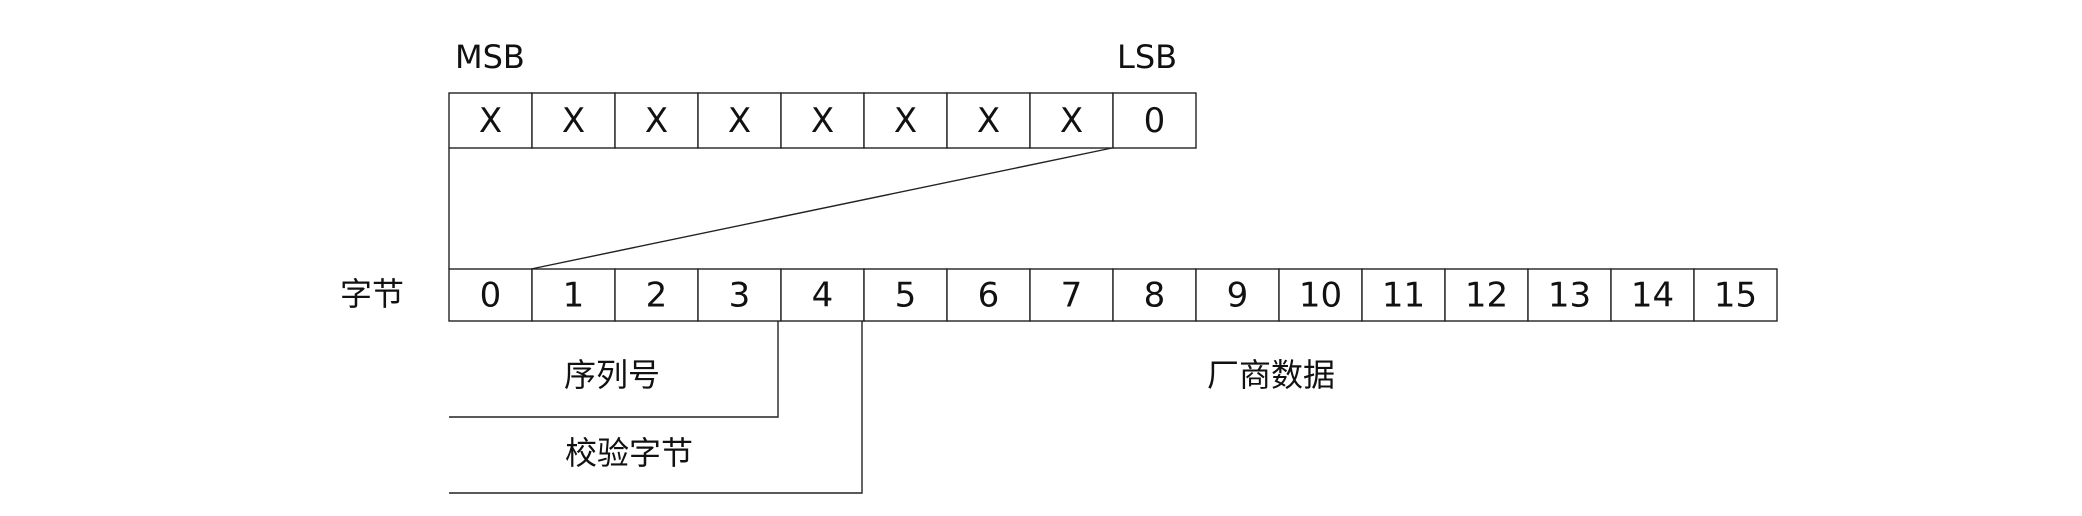 The width and height of the screenshot is (2082, 516). What do you see at coordinates (1403, 296) in the screenshot?
I see `byte-cell-number: 11` at bounding box center [1403, 296].